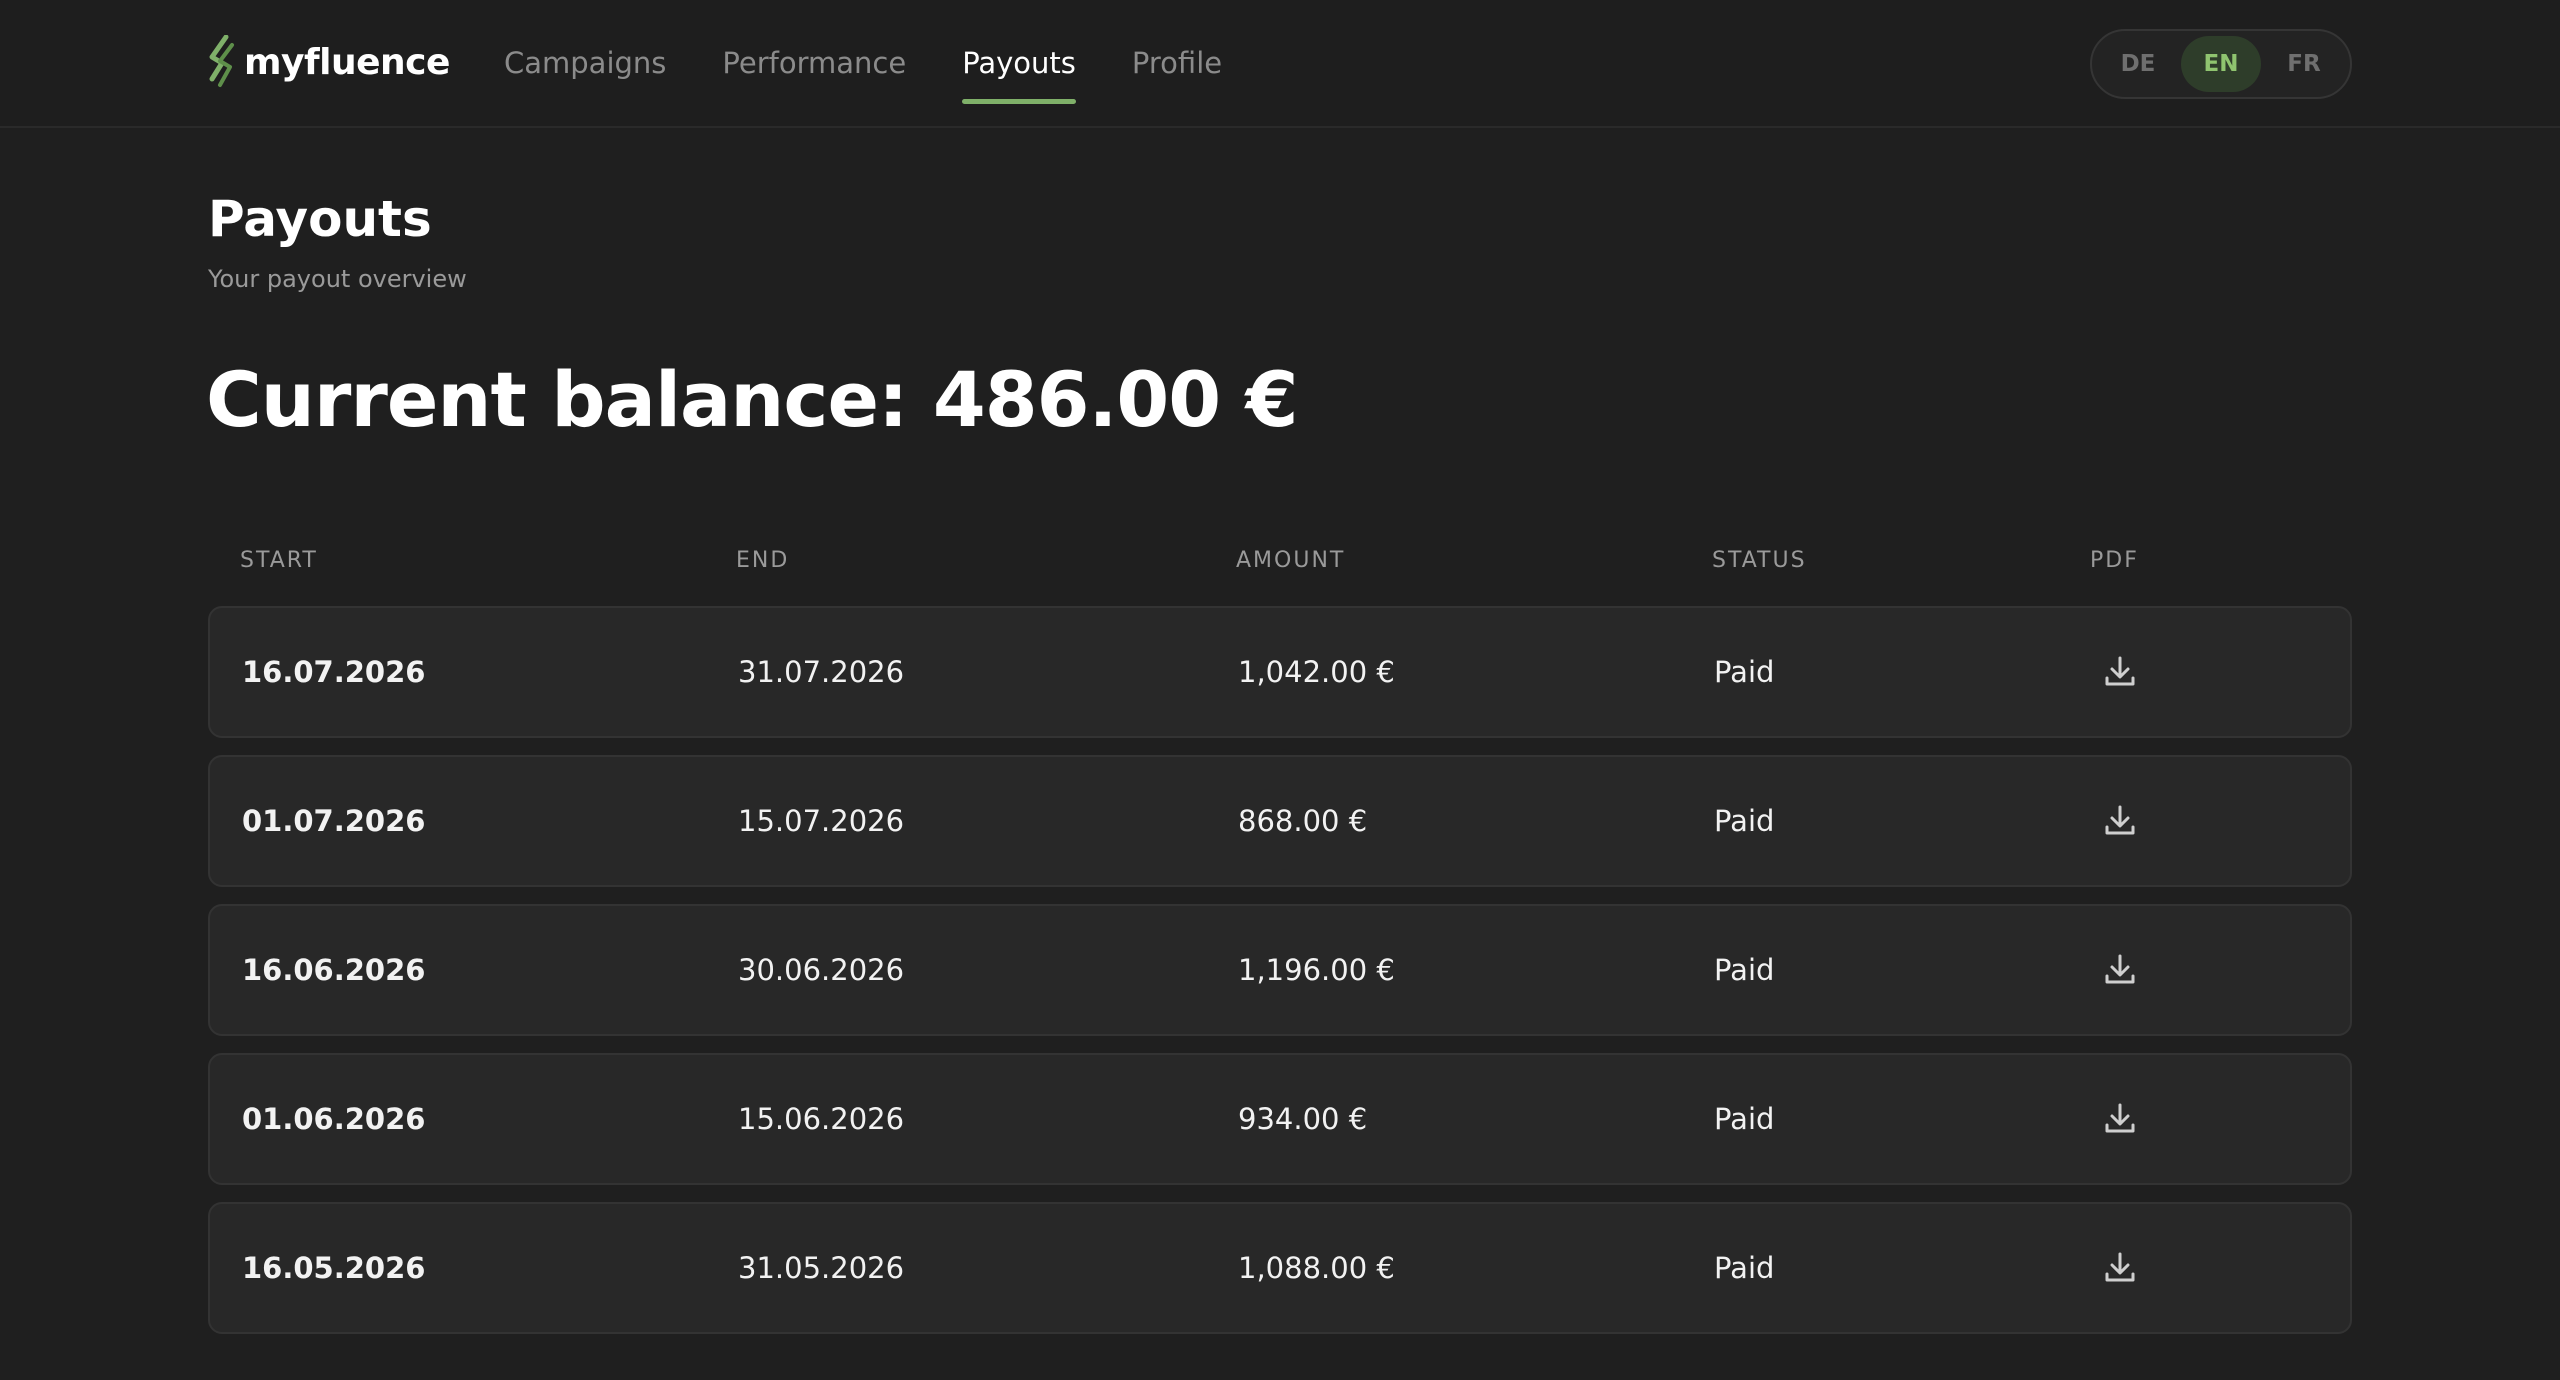  What do you see at coordinates (1019, 63) in the screenshot?
I see `nav-payouts: Payouts` at bounding box center [1019, 63].